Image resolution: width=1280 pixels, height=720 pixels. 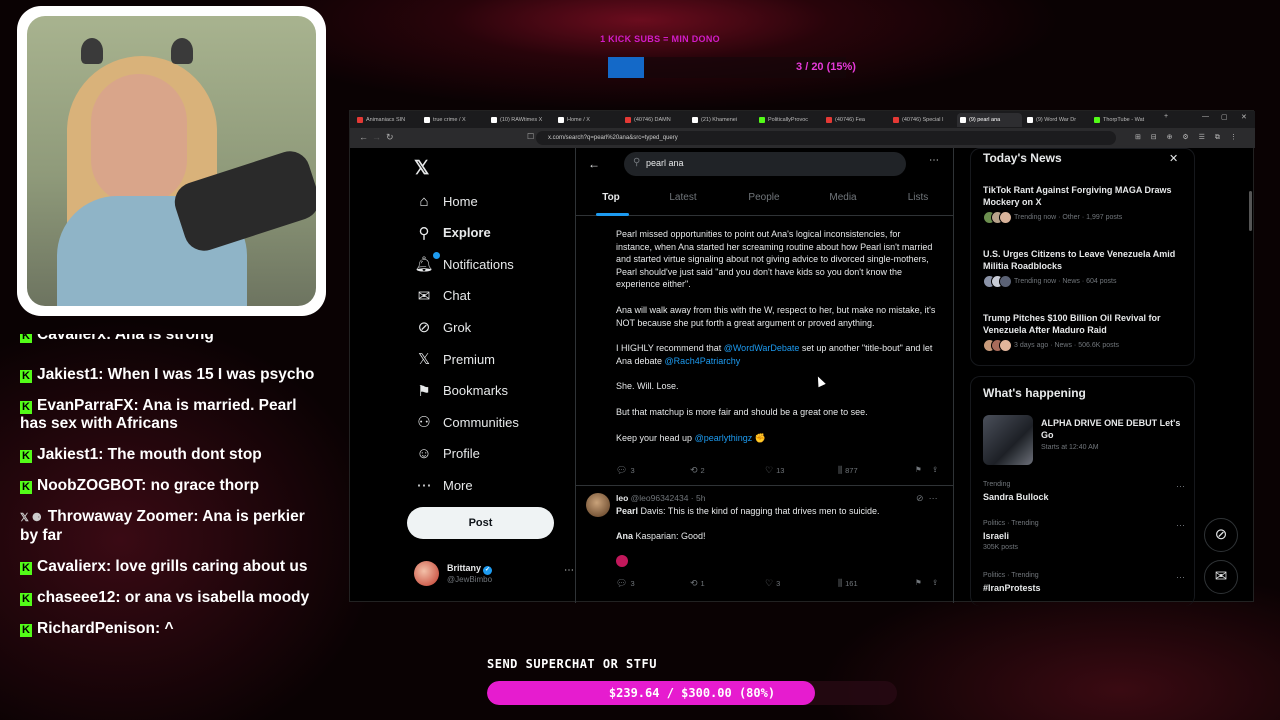 I want to click on event-title: ALPHA DRIVE ONE DEBUT Let's Go, so click(x=1116, y=429).